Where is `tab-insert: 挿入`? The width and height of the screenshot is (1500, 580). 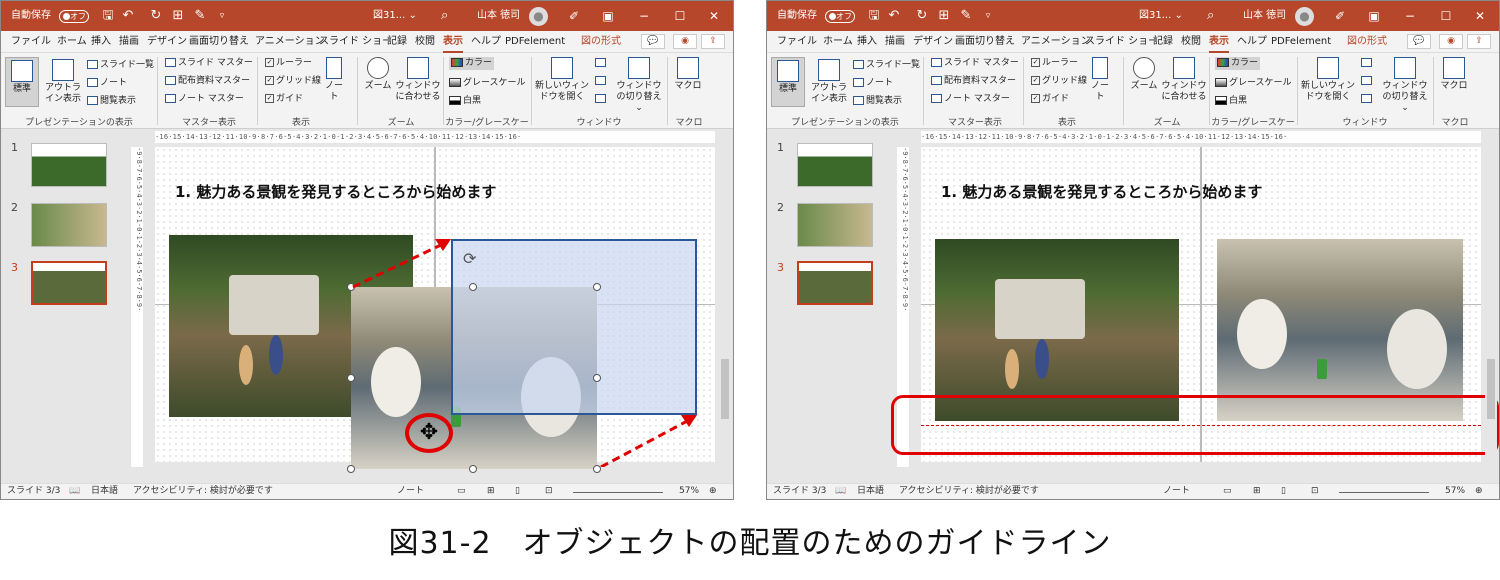 tab-insert: 挿入 is located at coordinates (867, 42).